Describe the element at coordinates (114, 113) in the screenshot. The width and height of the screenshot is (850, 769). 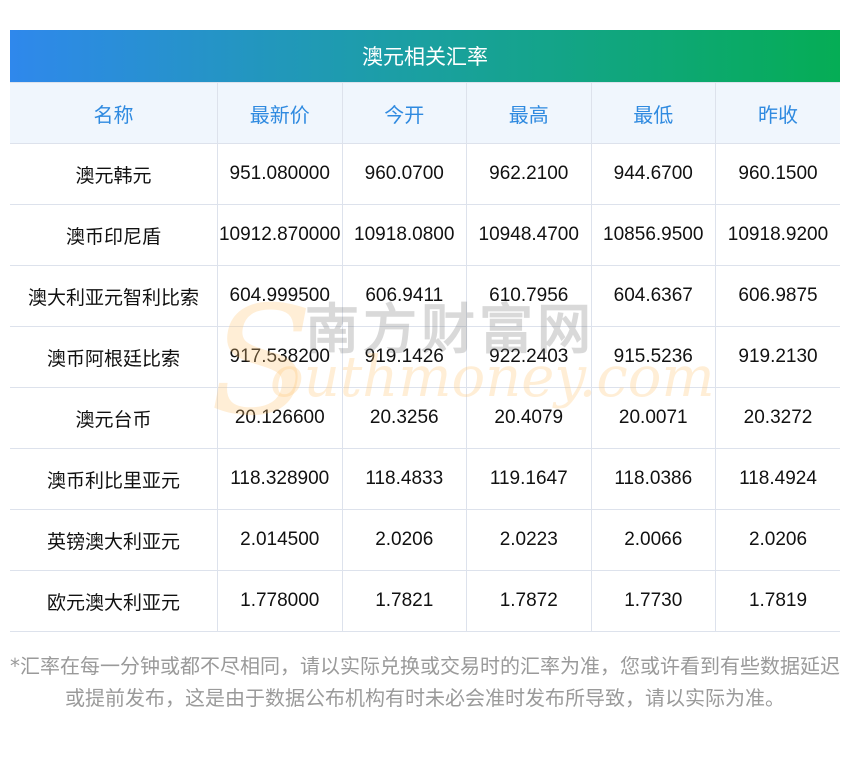
I see `column-header: 名称` at that location.